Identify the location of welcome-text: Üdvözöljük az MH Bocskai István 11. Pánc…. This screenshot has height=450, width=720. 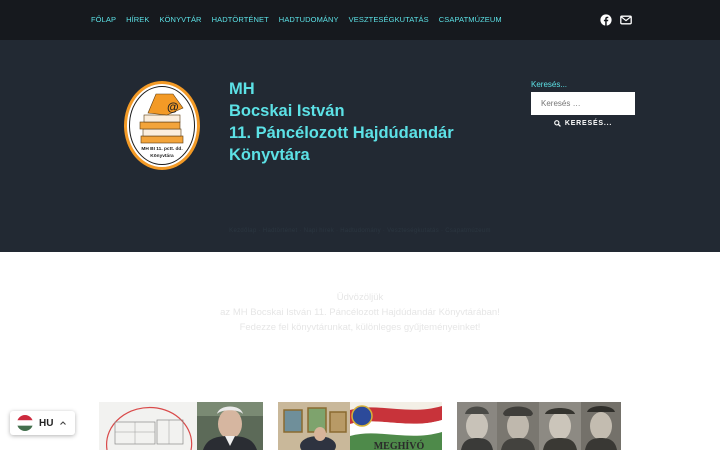
(360, 312).